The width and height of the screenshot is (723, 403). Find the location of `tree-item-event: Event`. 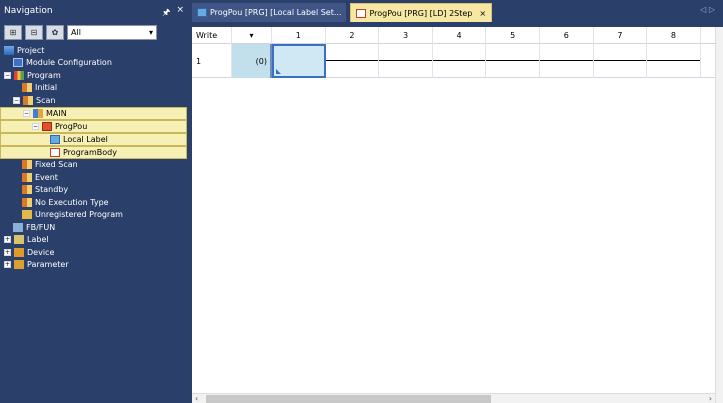

tree-item-event: Event is located at coordinates (95, 177).